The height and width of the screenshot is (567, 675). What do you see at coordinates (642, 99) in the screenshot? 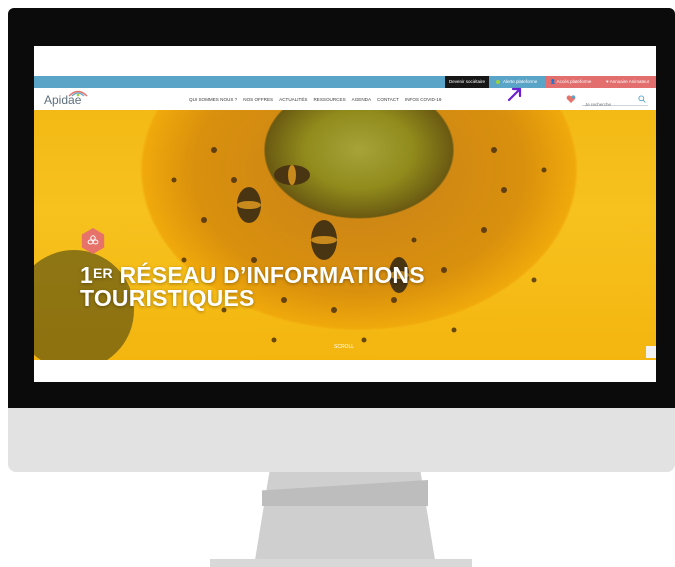
I see `search-icon` at bounding box center [642, 99].